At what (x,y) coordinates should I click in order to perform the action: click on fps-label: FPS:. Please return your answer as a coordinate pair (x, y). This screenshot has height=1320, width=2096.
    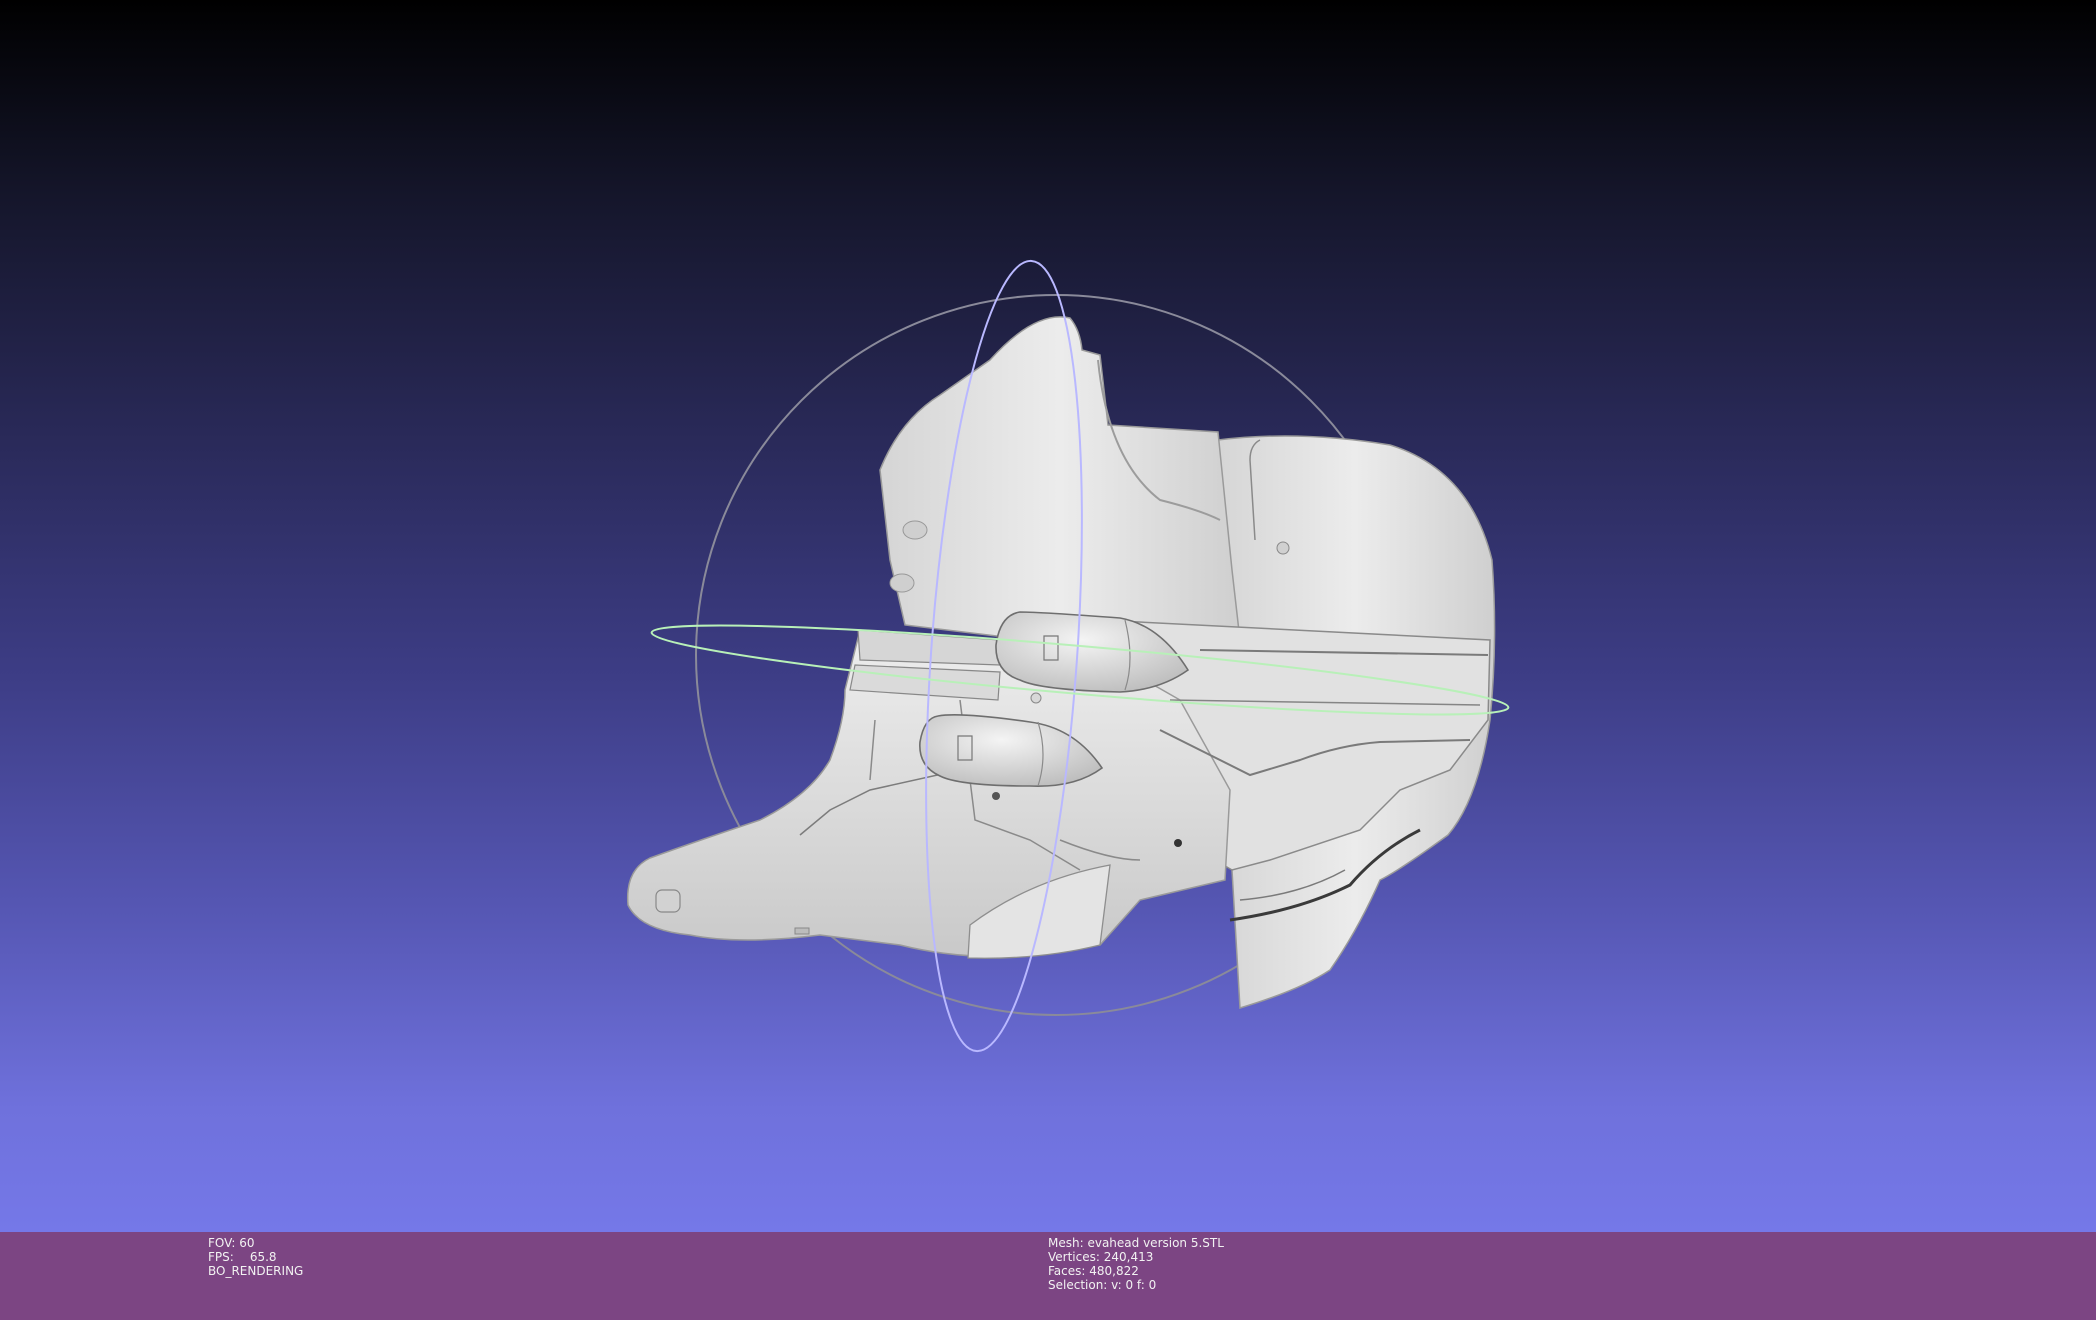
    Looking at the image, I should click on (221, 1257).